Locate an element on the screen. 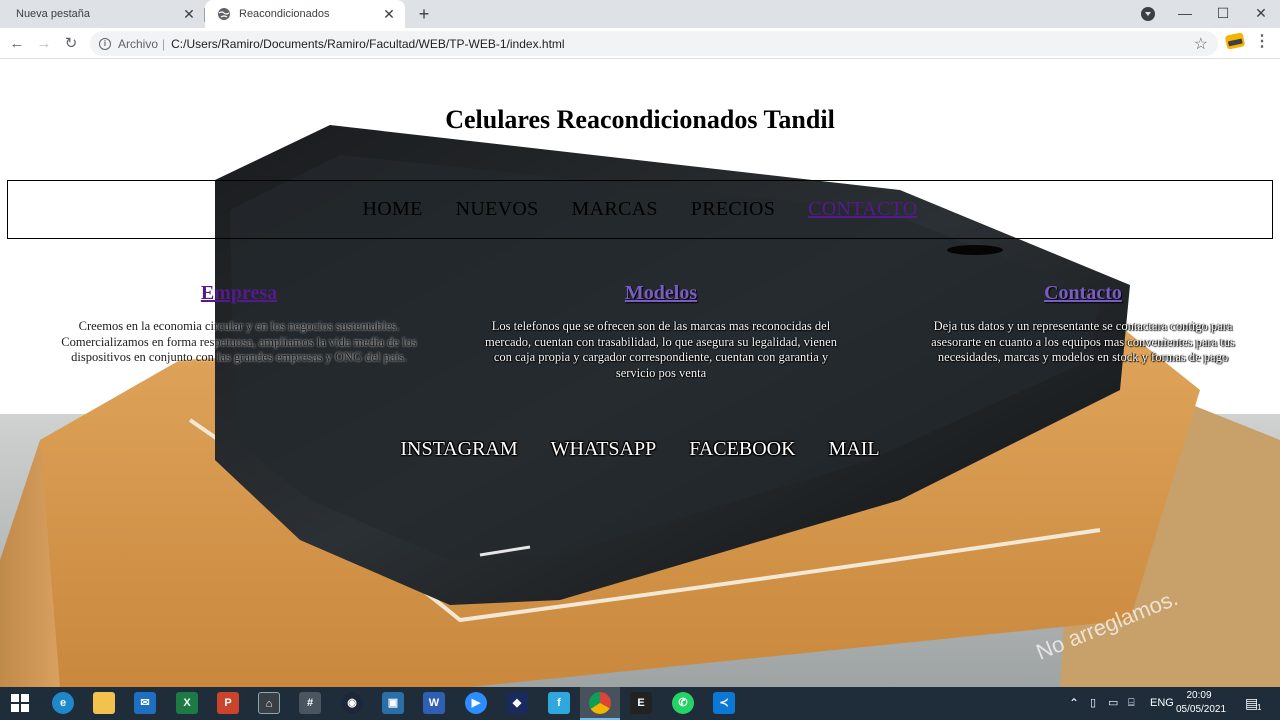 Image resolution: width=1280 pixels, height=720 pixels. forward-arrow-icon: → is located at coordinates (44, 44).